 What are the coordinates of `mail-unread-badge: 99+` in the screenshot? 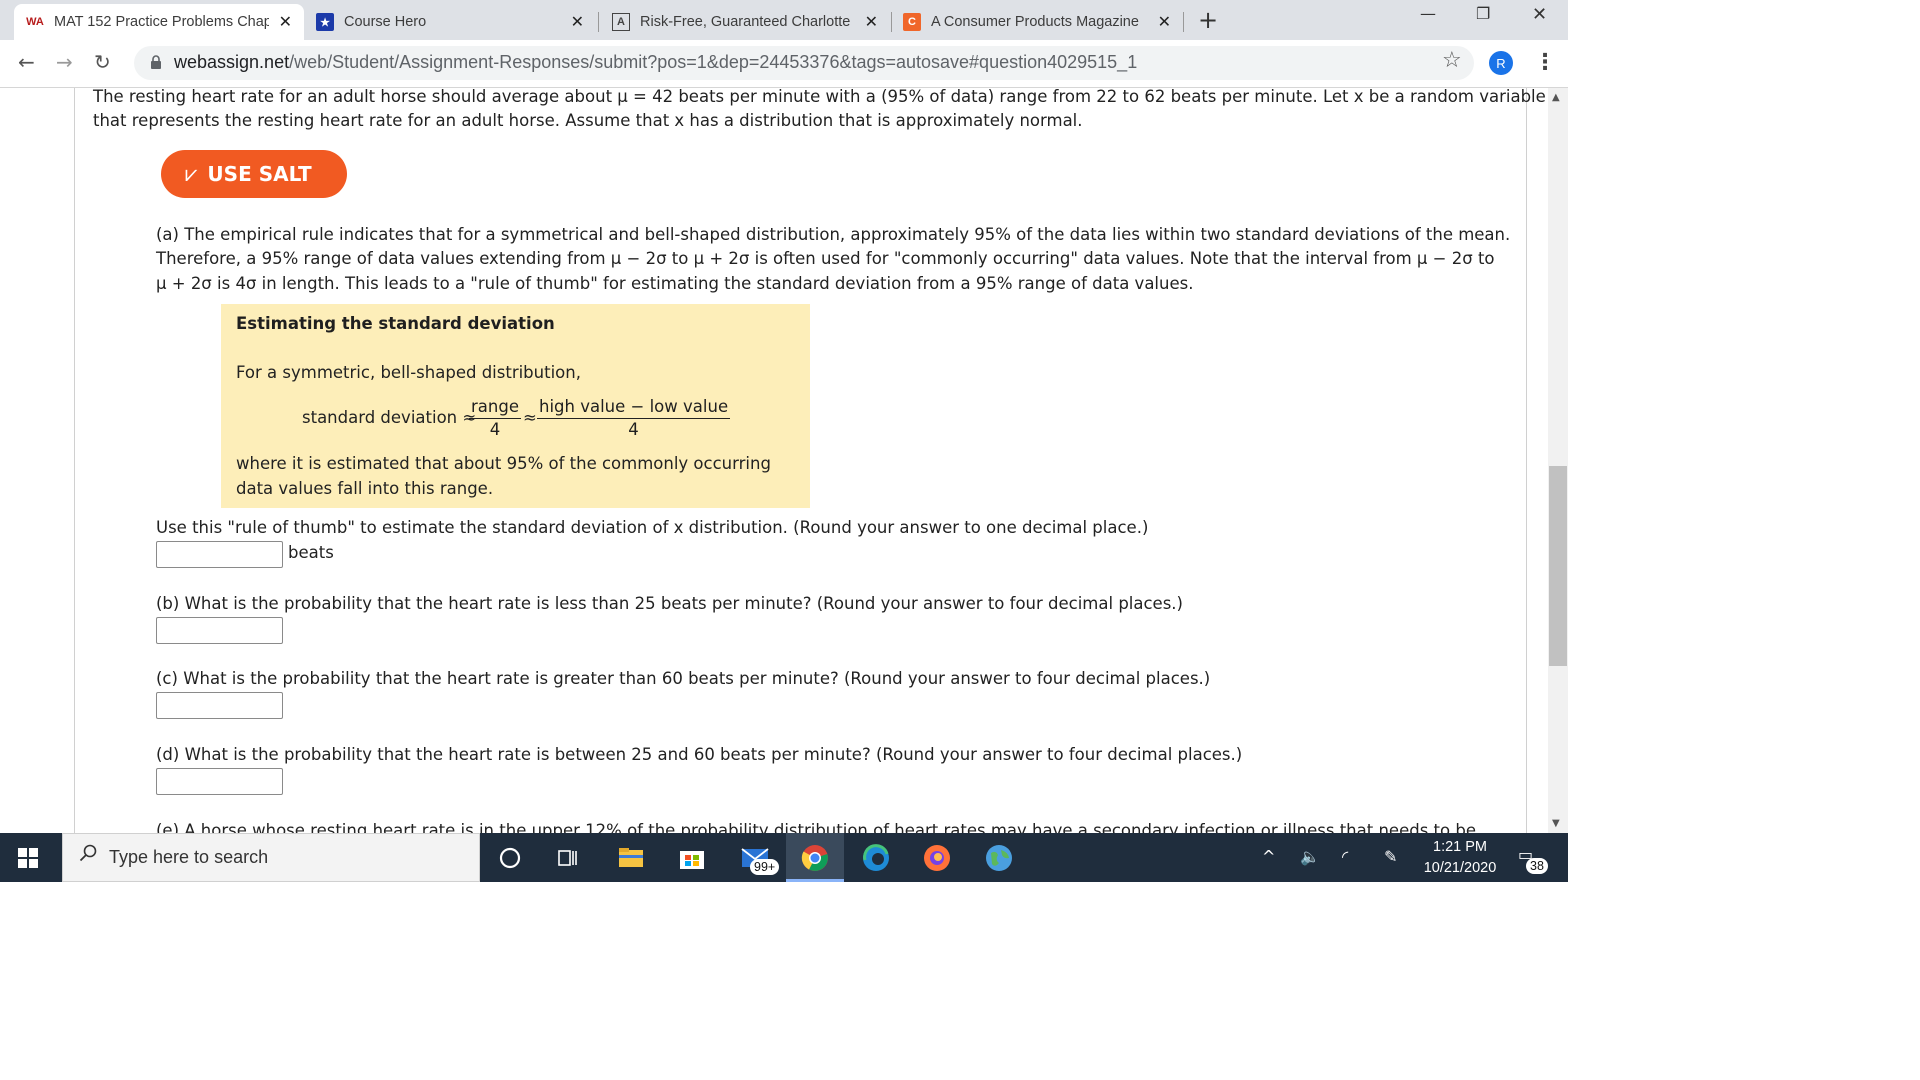 It's located at (765, 867).